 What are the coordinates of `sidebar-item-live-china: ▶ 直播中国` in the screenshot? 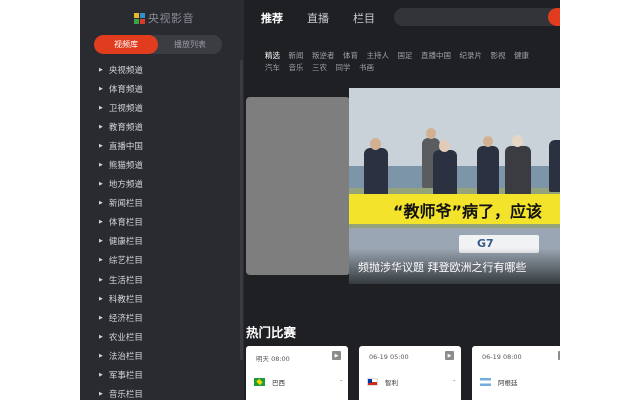 It's located at (121, 145).